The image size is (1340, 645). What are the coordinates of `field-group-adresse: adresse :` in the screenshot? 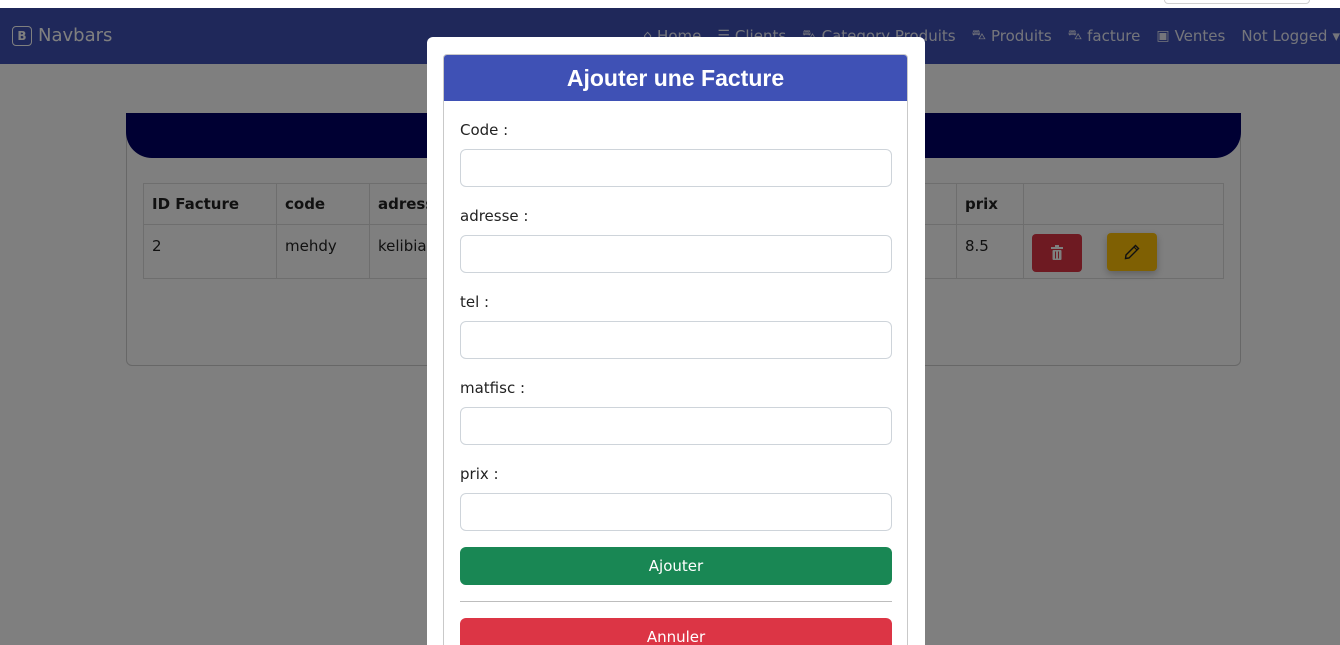 It's located at (676, 230).